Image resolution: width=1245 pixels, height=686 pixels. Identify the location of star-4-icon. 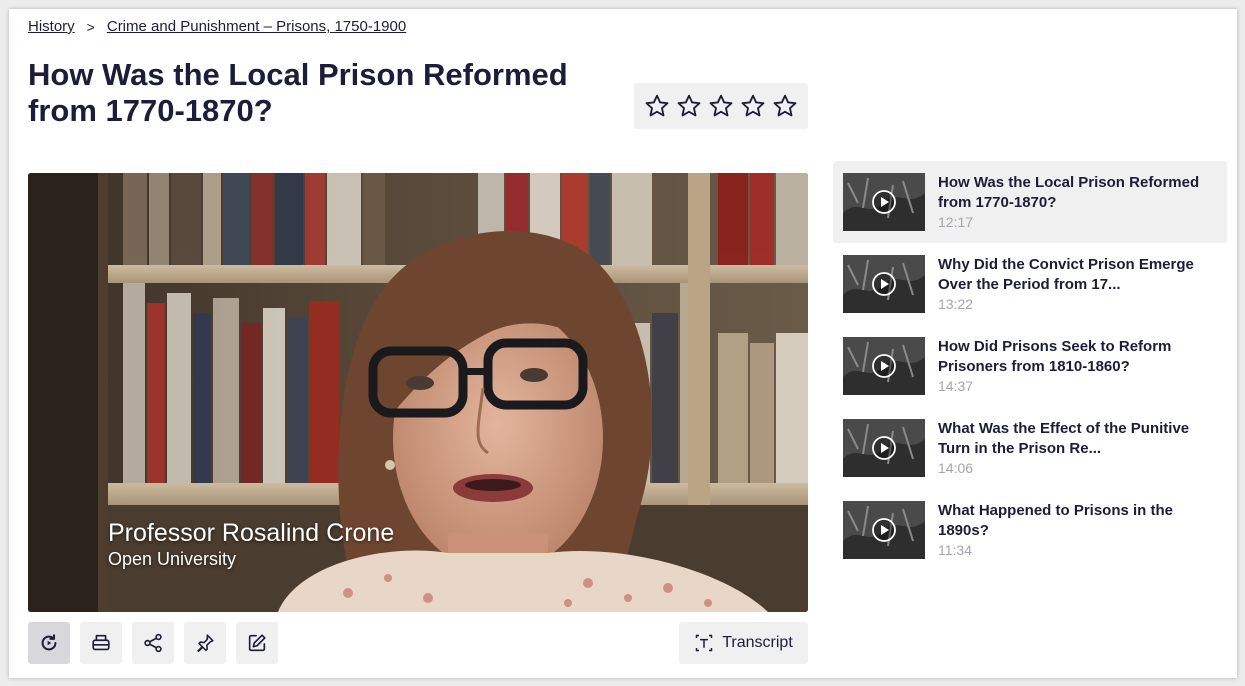
(753, 106).